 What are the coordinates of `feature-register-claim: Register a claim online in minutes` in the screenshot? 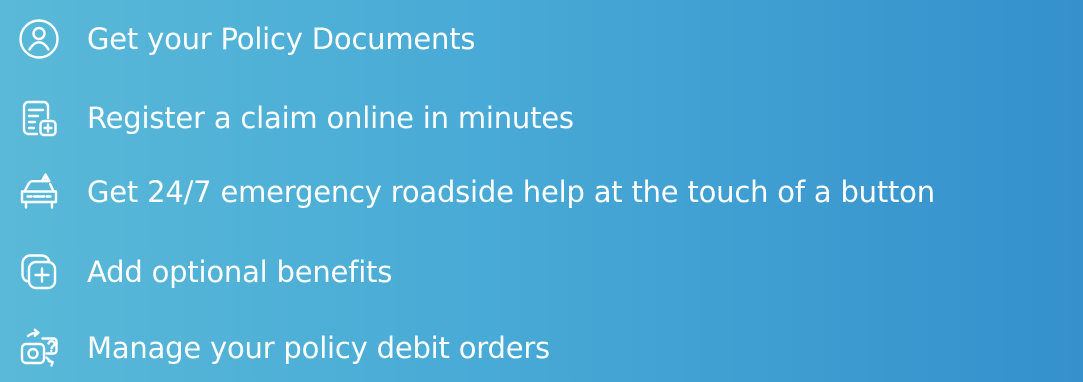 It's located at (295, 118).